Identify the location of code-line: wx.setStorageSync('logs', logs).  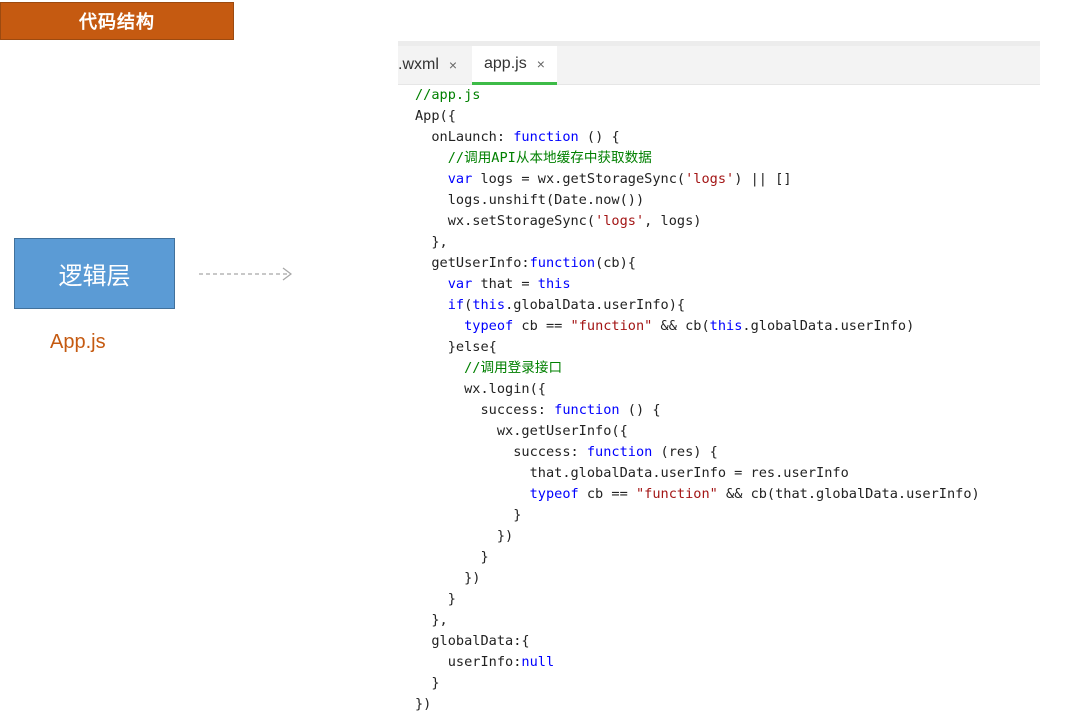
(697, 221).